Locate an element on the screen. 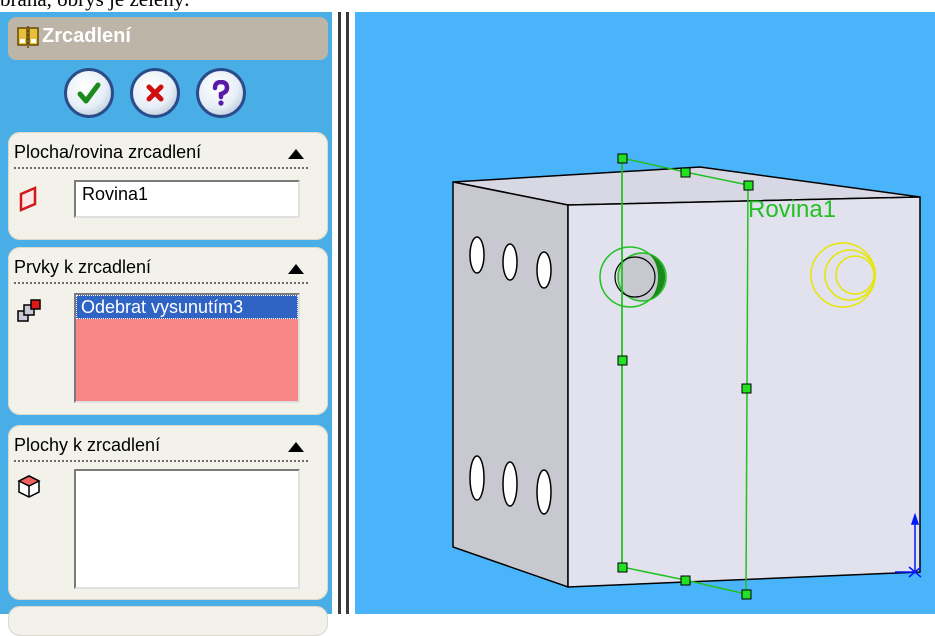  mirror-plane-field: Rovina1 is located at coordinates (187, 199).